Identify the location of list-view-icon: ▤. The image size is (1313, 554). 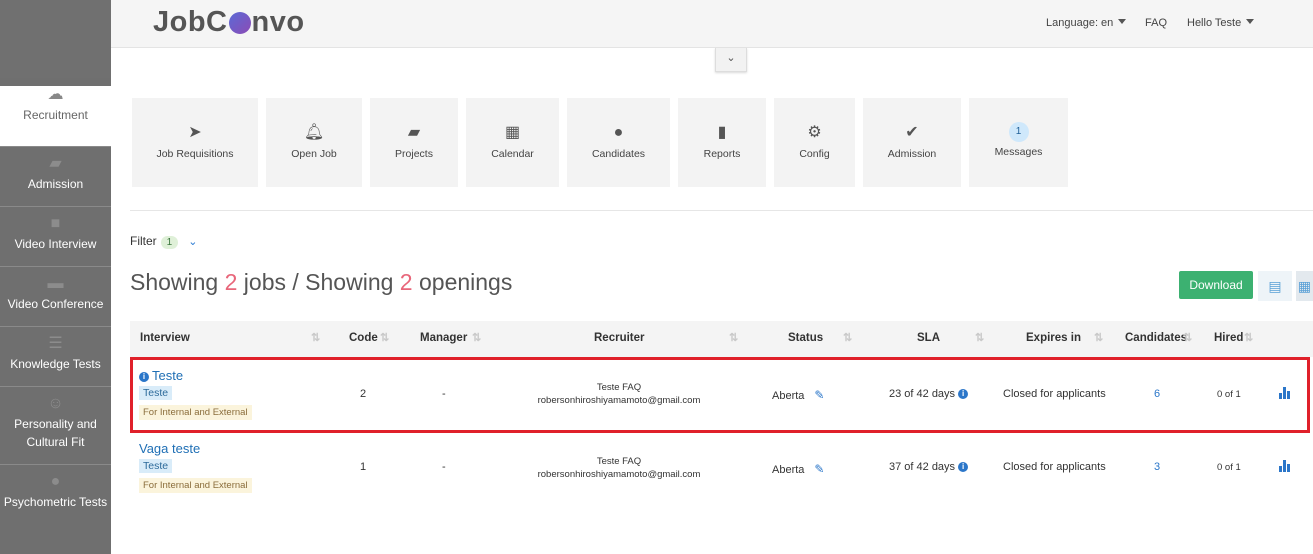
(1275, 286).